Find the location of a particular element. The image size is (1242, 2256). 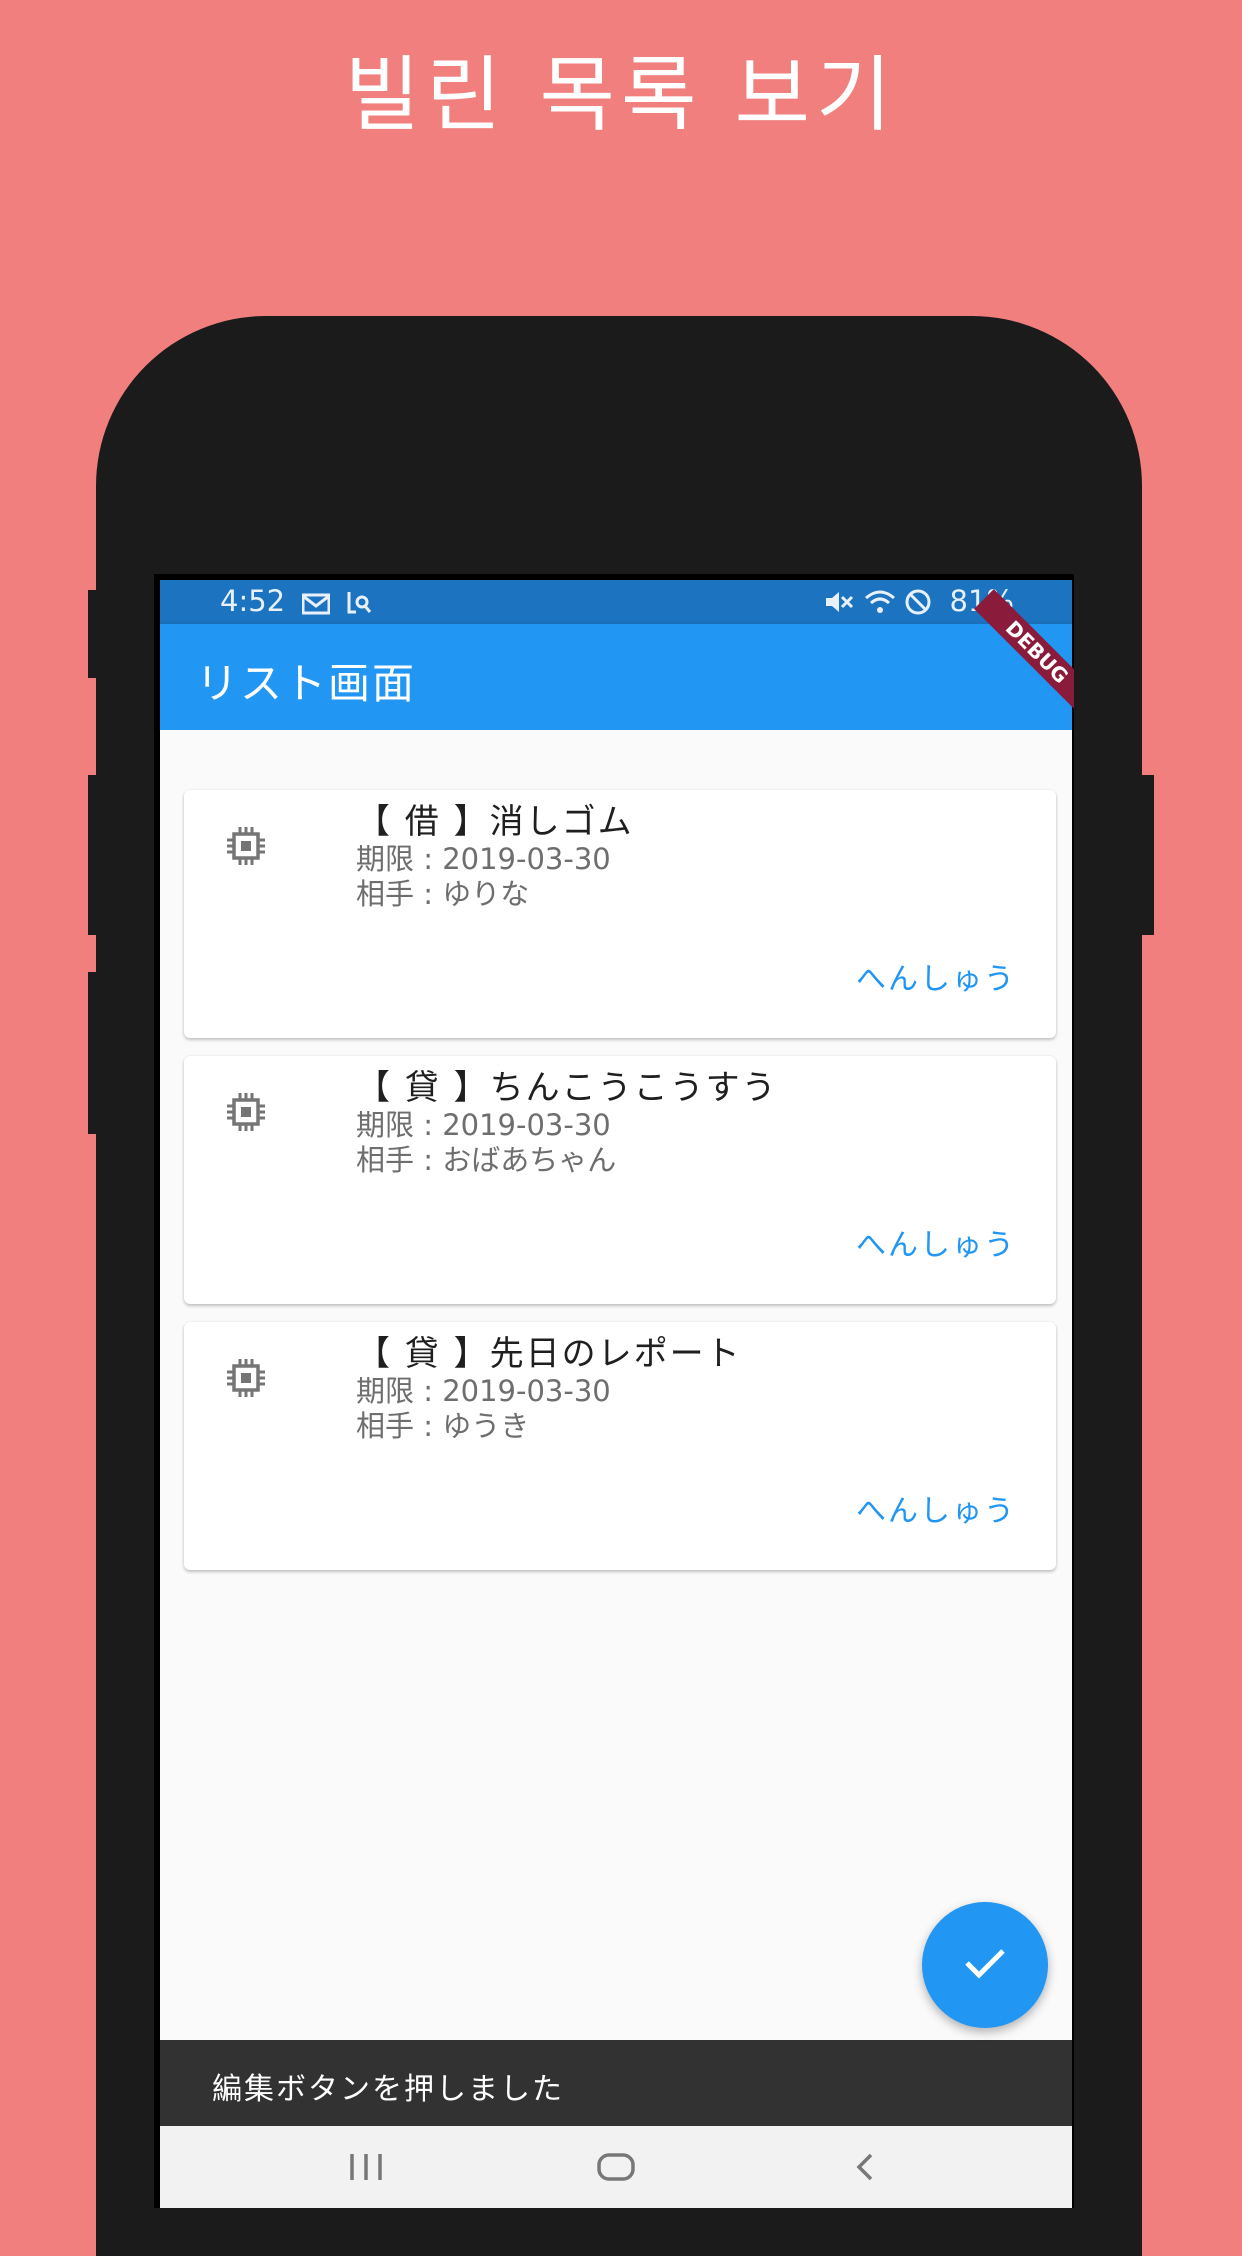

list-item: 【 借 】消しゴム 期限 : 2019-03-30 相手 : ゆりな へんしゅう is located at coordinates (620, 914).